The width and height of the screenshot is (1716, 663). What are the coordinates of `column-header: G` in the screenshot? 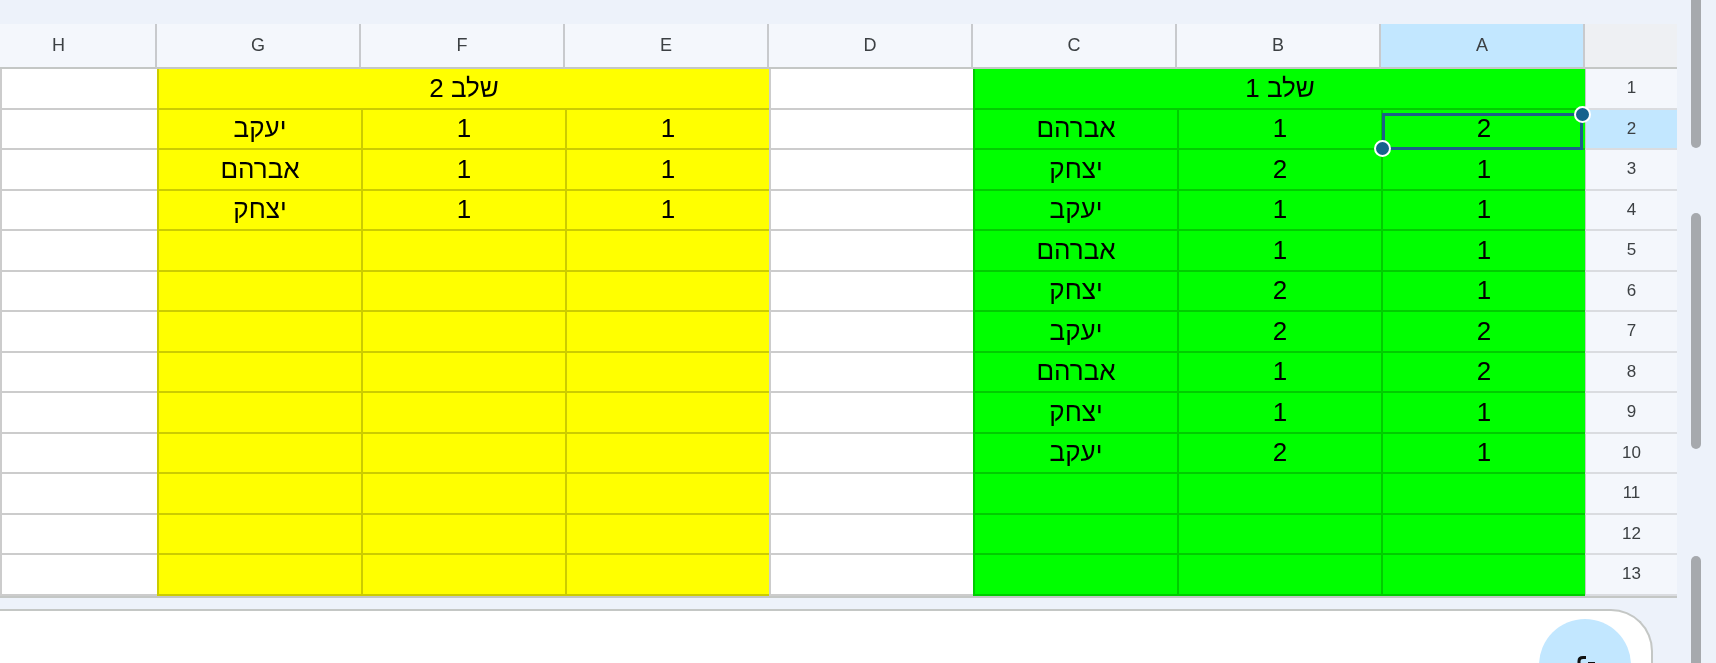 It's located at (259, 46).